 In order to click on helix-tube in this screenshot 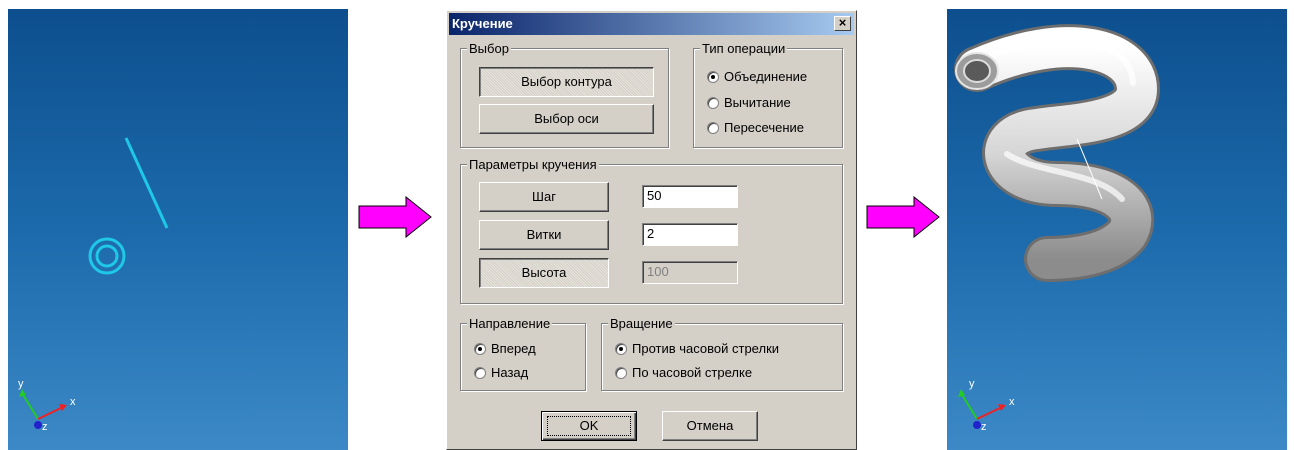, I will do `click(1057, 153)`.